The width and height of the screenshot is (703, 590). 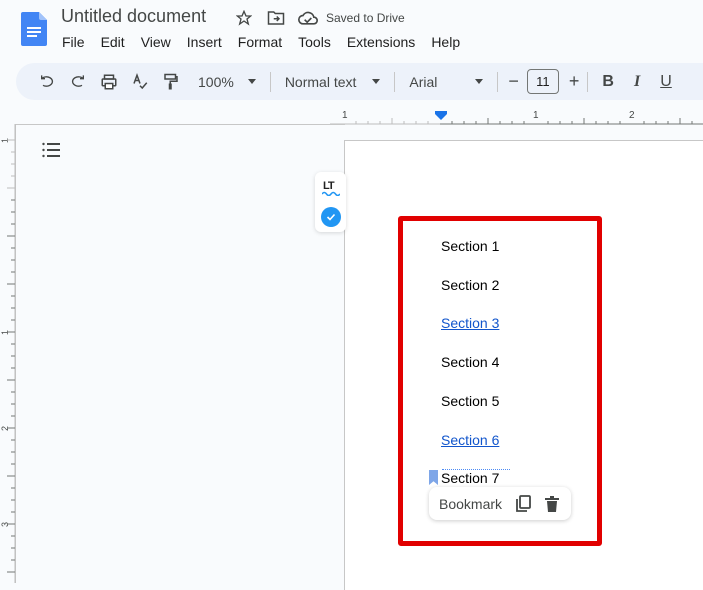 I want to click on section-link: Section 6, so click(x=470, y=440).